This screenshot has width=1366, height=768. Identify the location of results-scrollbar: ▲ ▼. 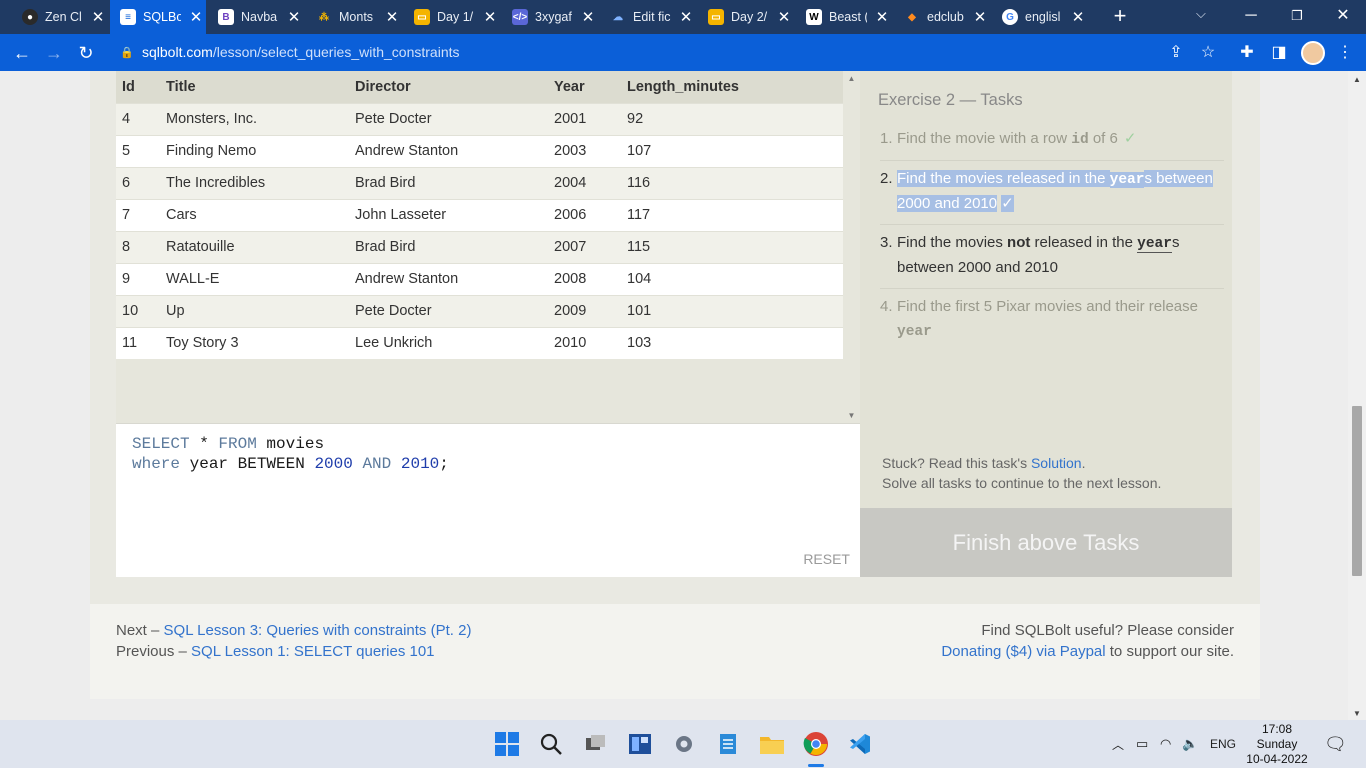
(851, 247).